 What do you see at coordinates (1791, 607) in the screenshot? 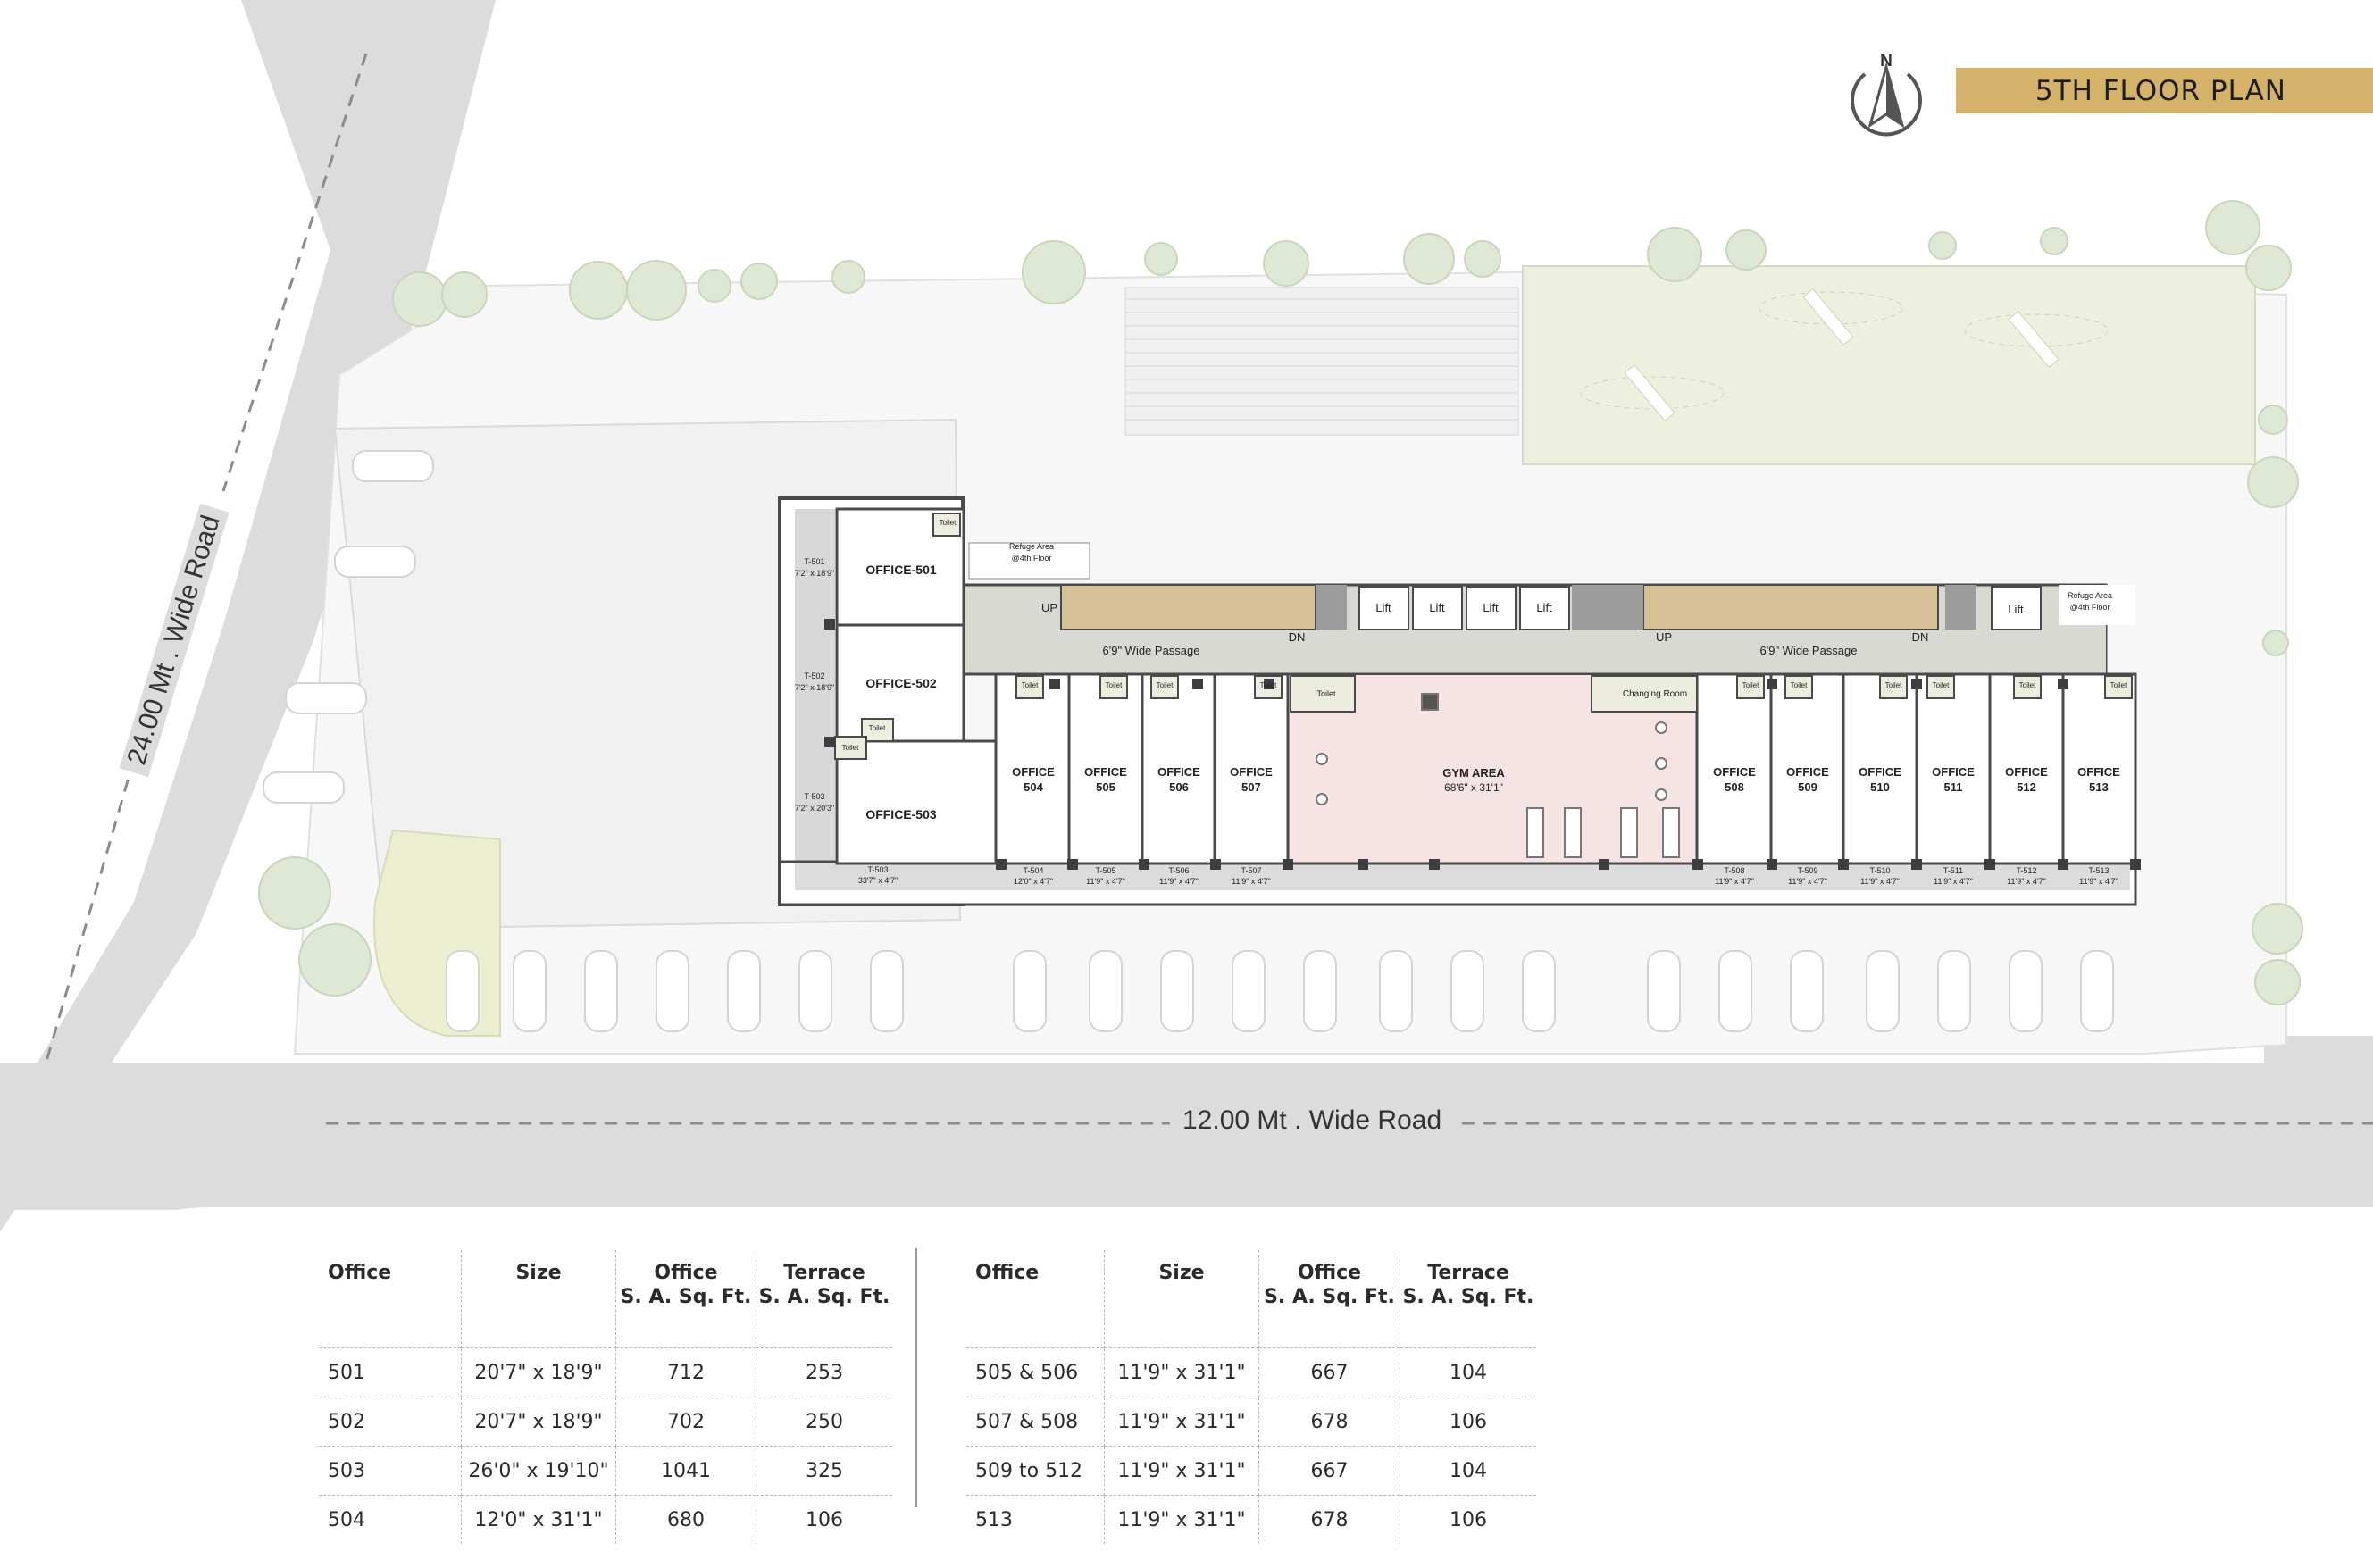
I see `stair-right` at bounding box center [1791, 607].